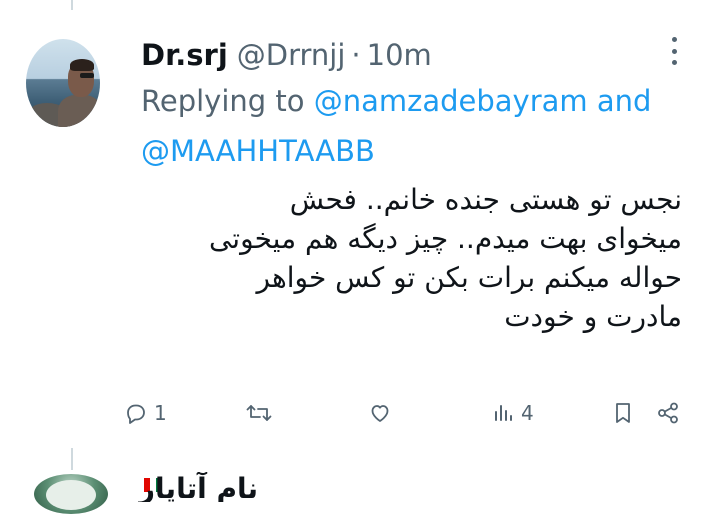  I want to click on bookmark-icon, so click(623, 413).